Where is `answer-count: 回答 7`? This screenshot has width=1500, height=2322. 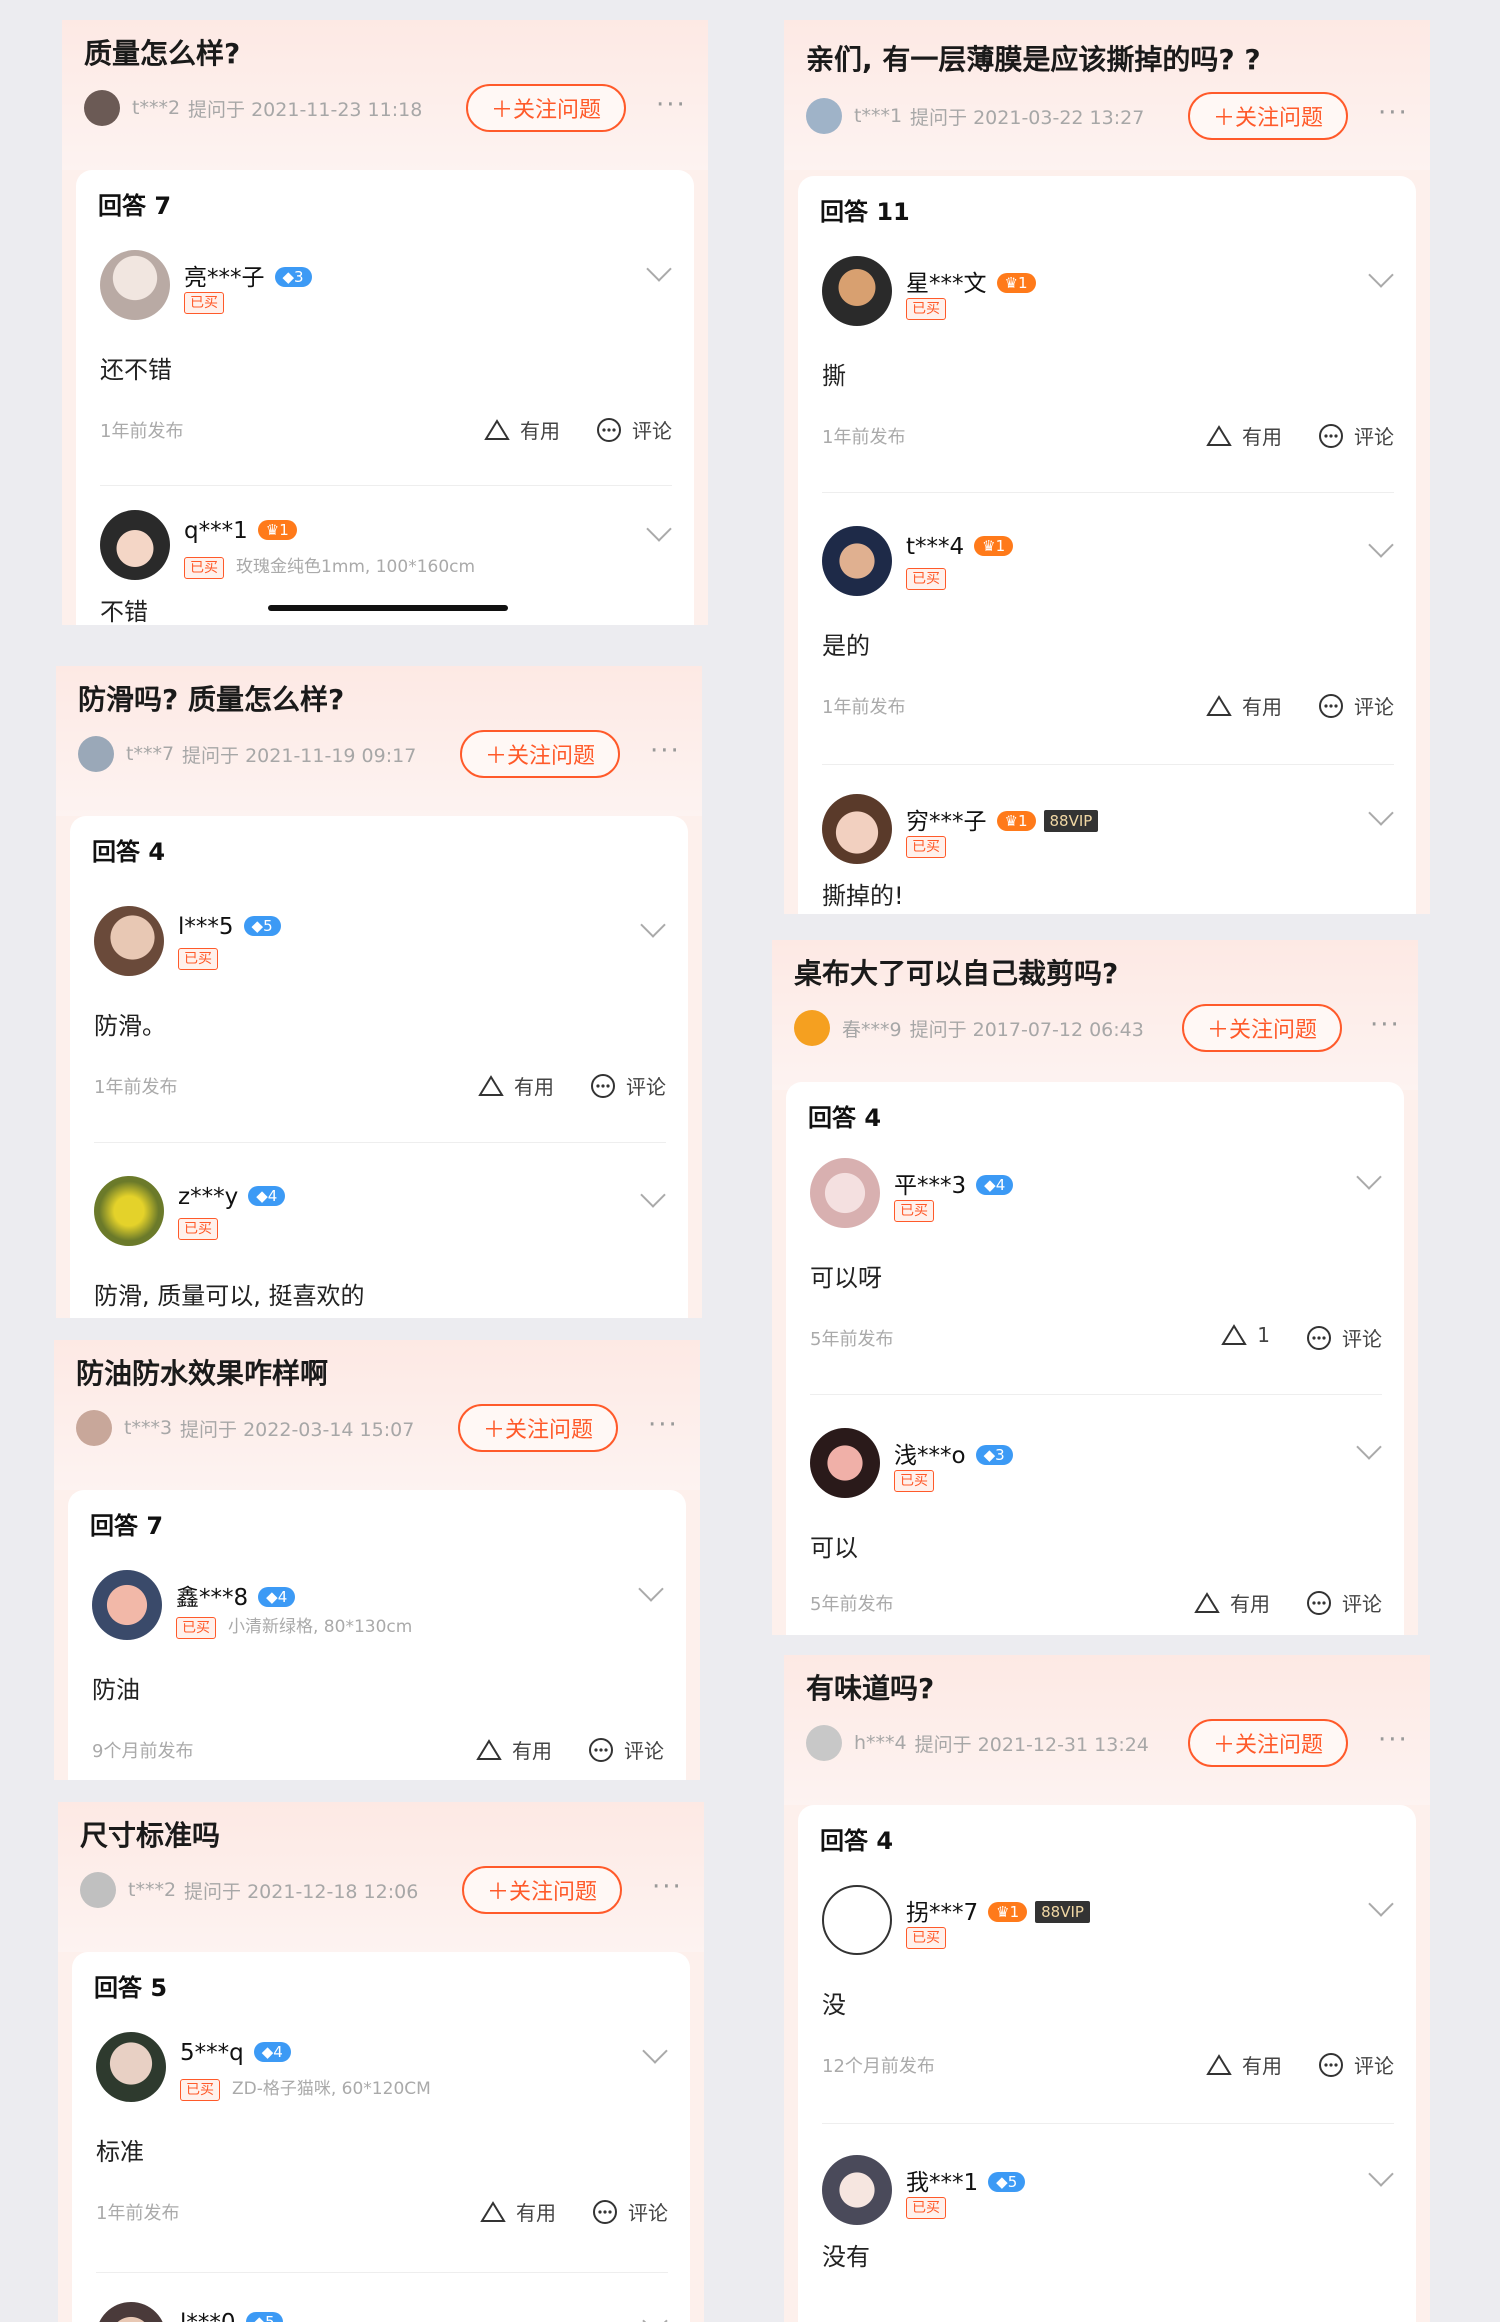
answer-count: 回答 7 is located at coordinates (135, 206).